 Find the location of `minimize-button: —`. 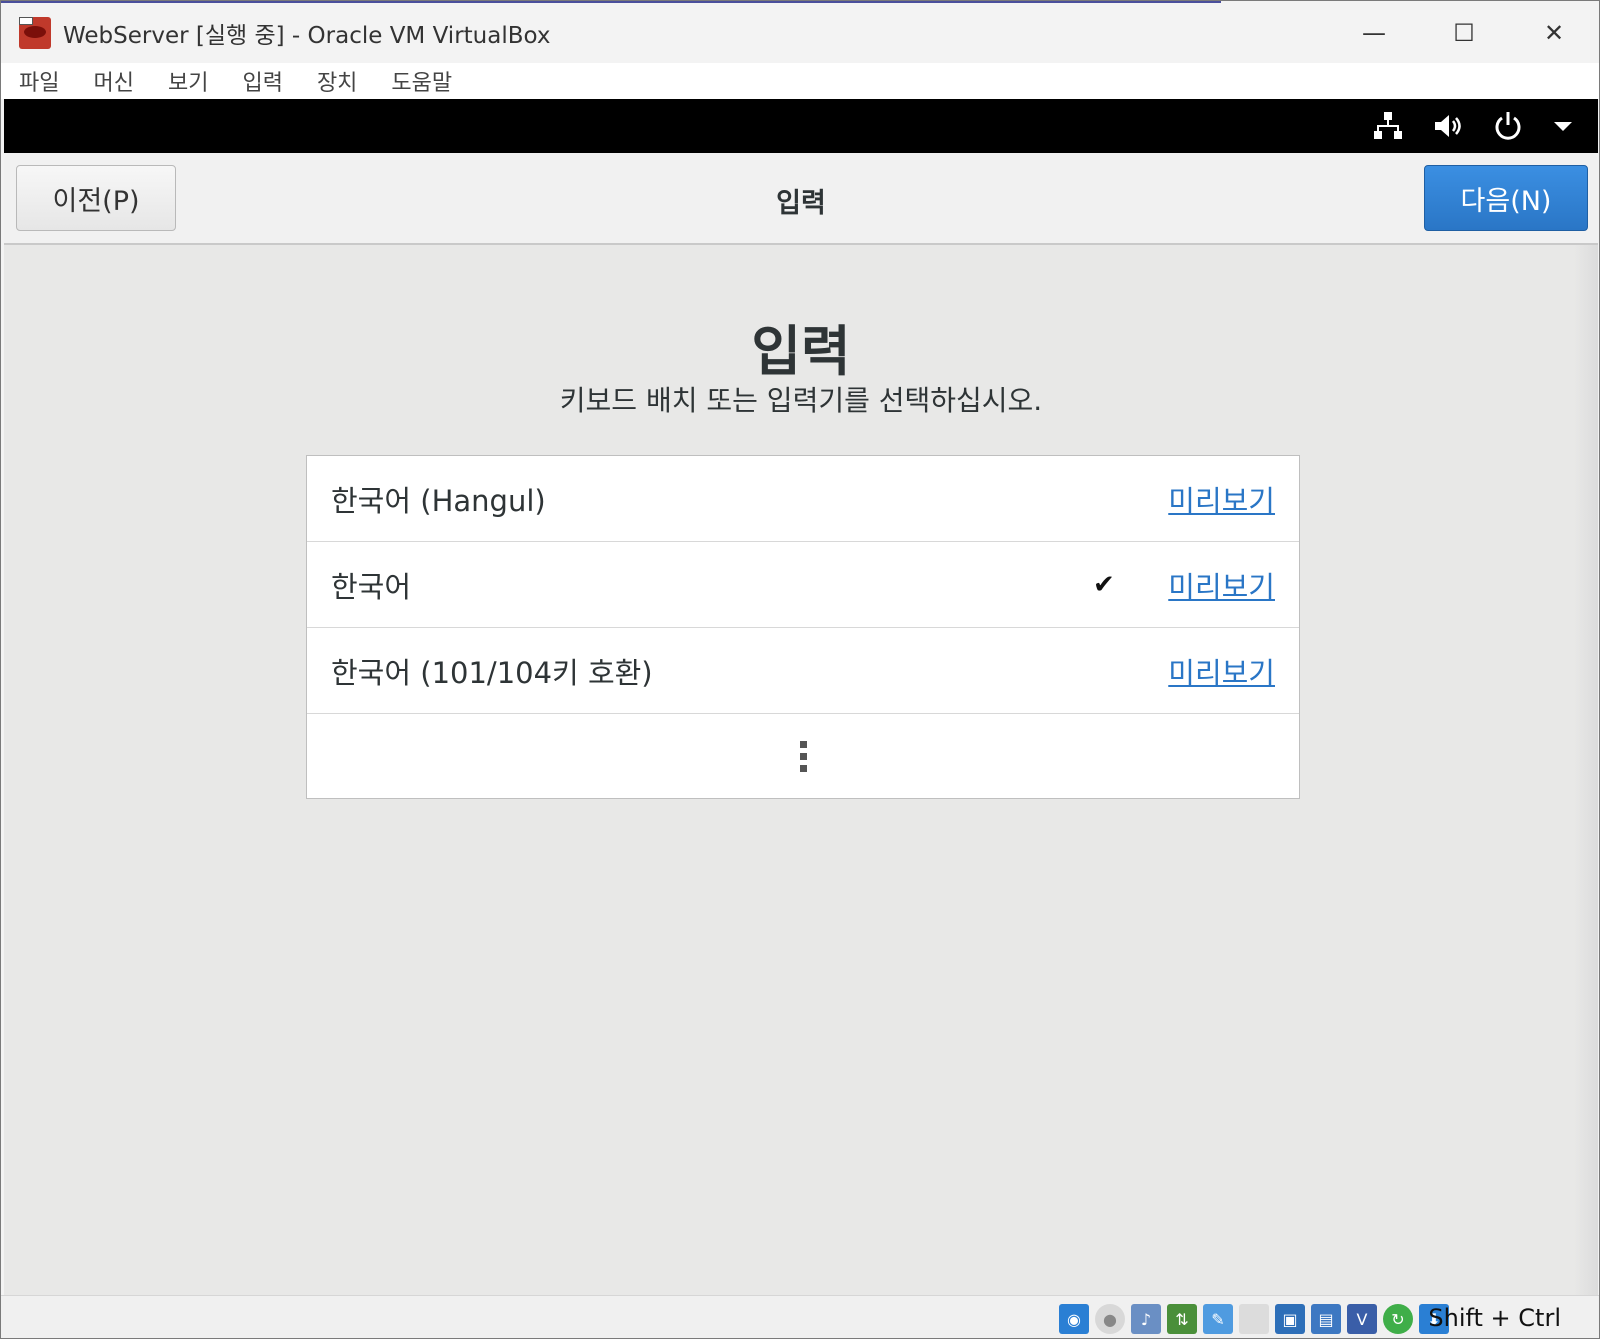

minimize-button: — is located at coordinates (1374, 33).